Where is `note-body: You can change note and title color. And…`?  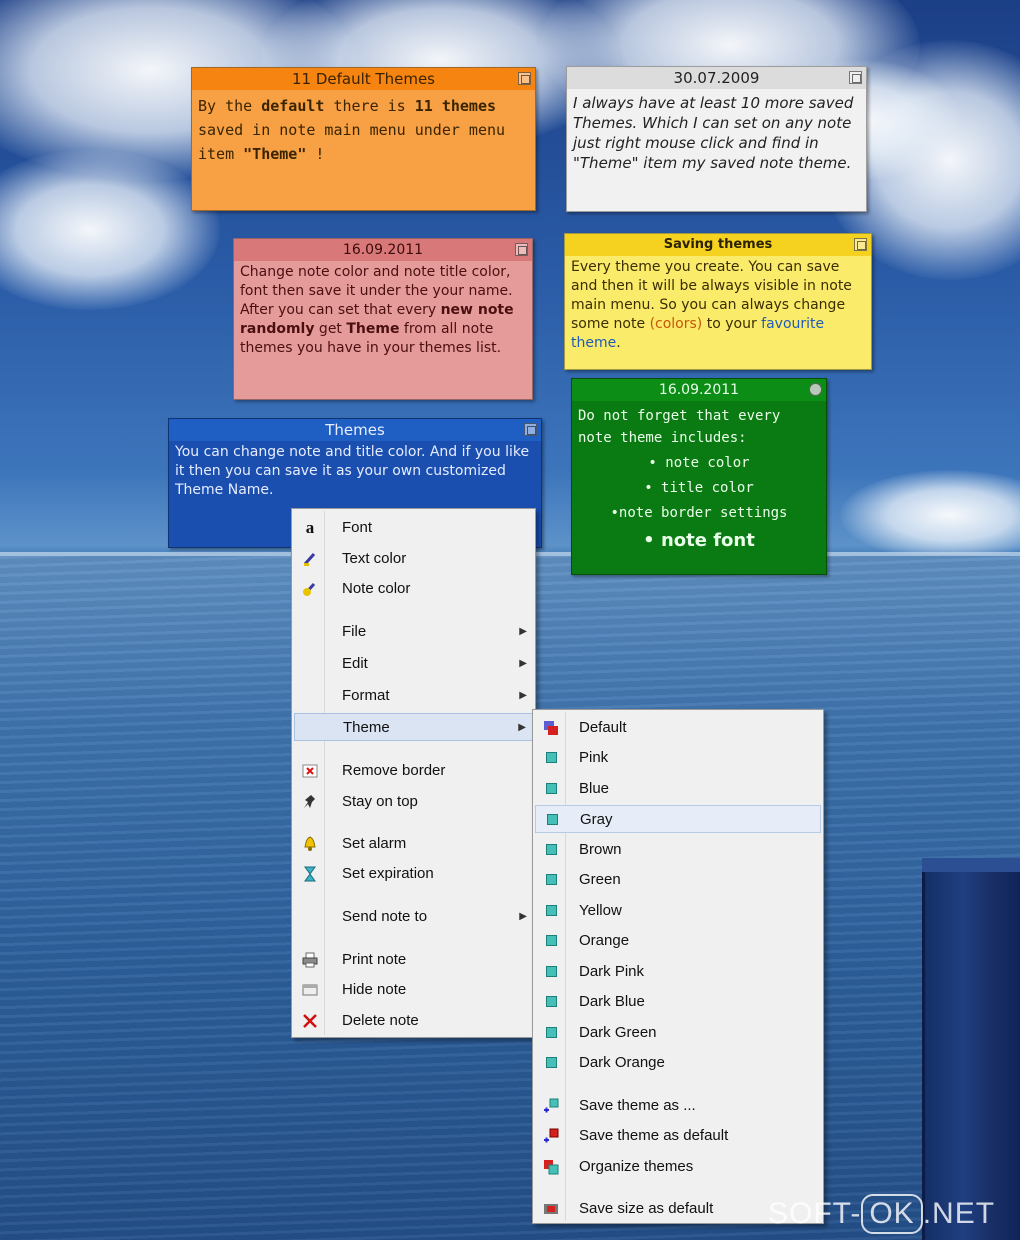 note-body: You can change note and title color. And… is located at coordinates (355, 472).